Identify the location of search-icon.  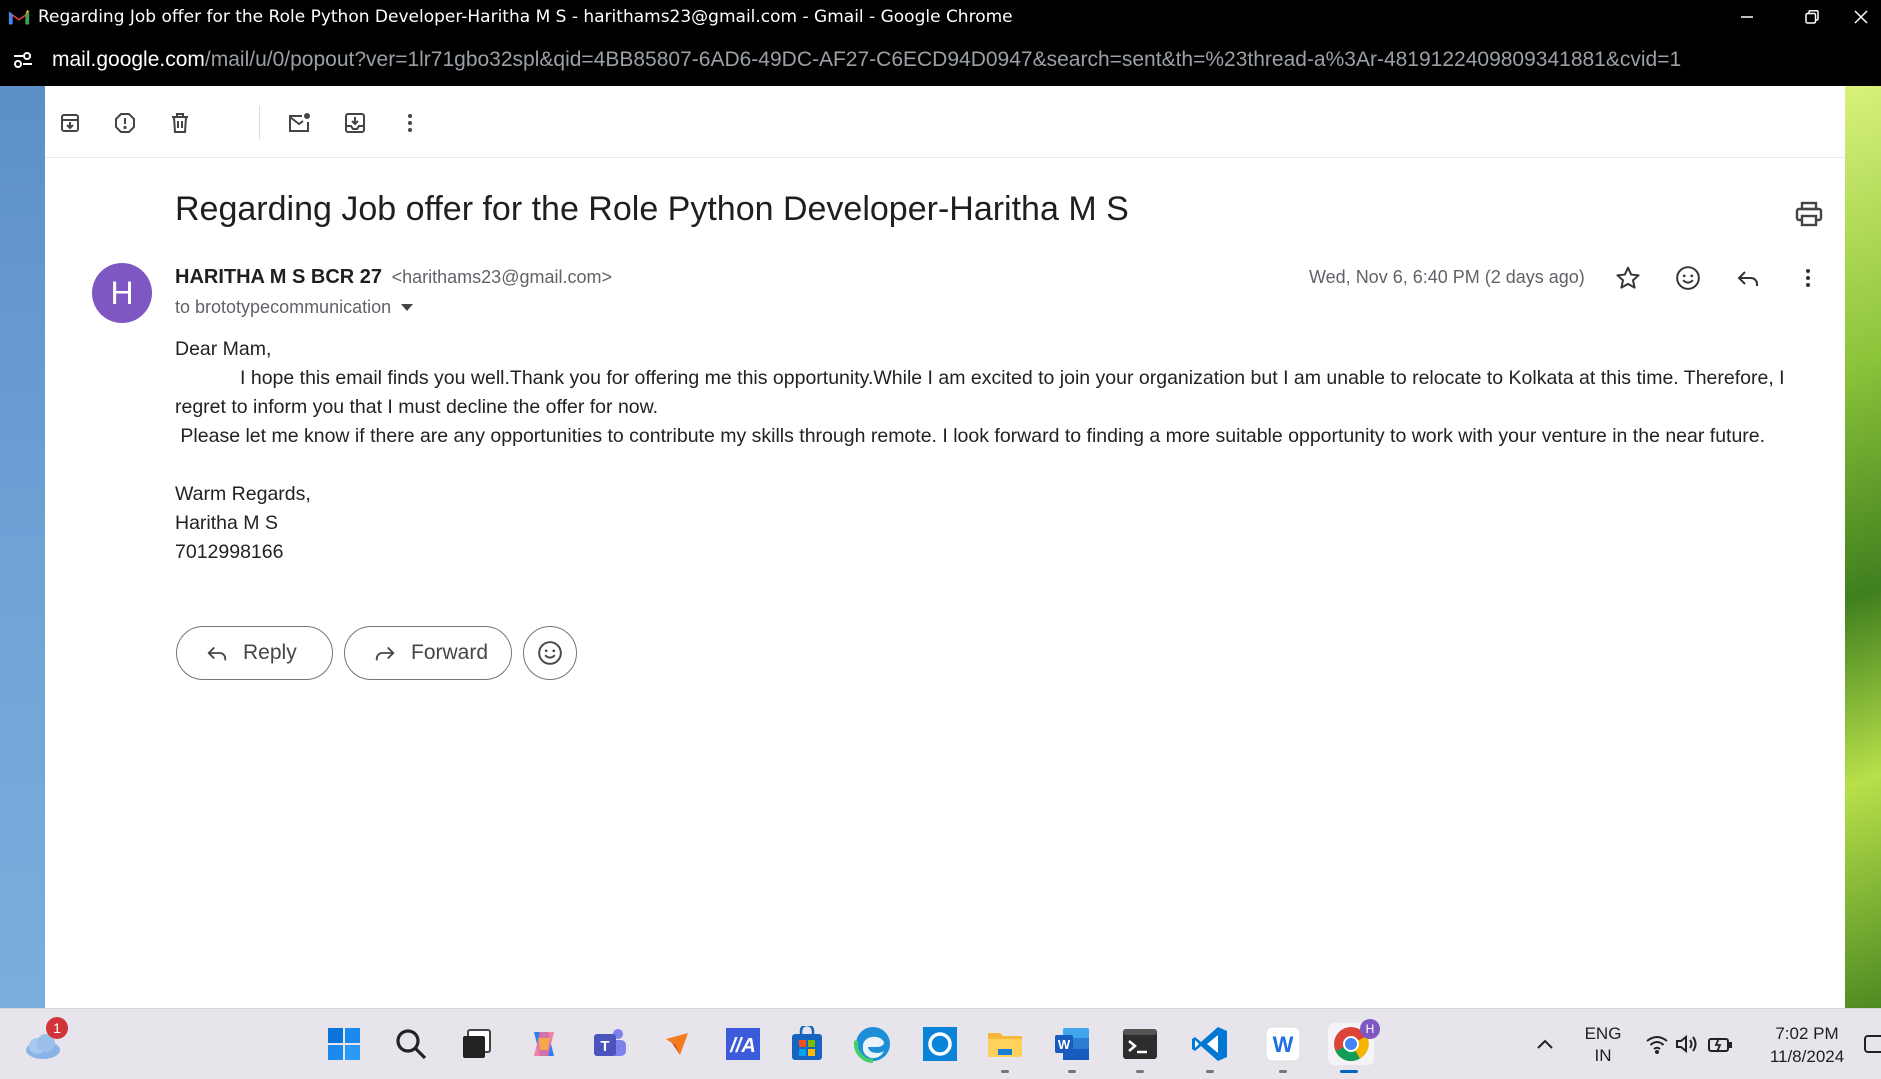
(411, 1044).